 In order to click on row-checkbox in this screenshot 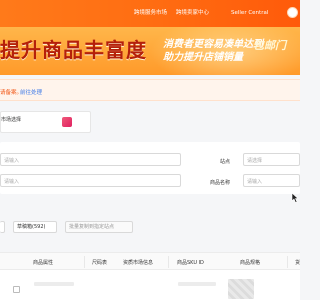, I will do `click(16, 289)`.